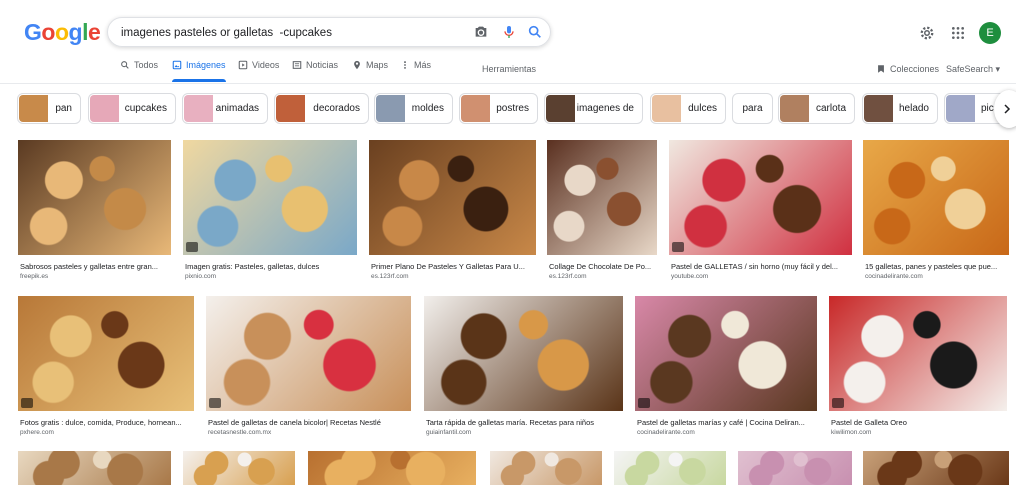 Image resolution: width=1016 pixels, height=485 pixels. What do you see at coordinates (370, 71) in the screenshot?
I see `tab-maps: Maps` at bounding box center [370, 71].